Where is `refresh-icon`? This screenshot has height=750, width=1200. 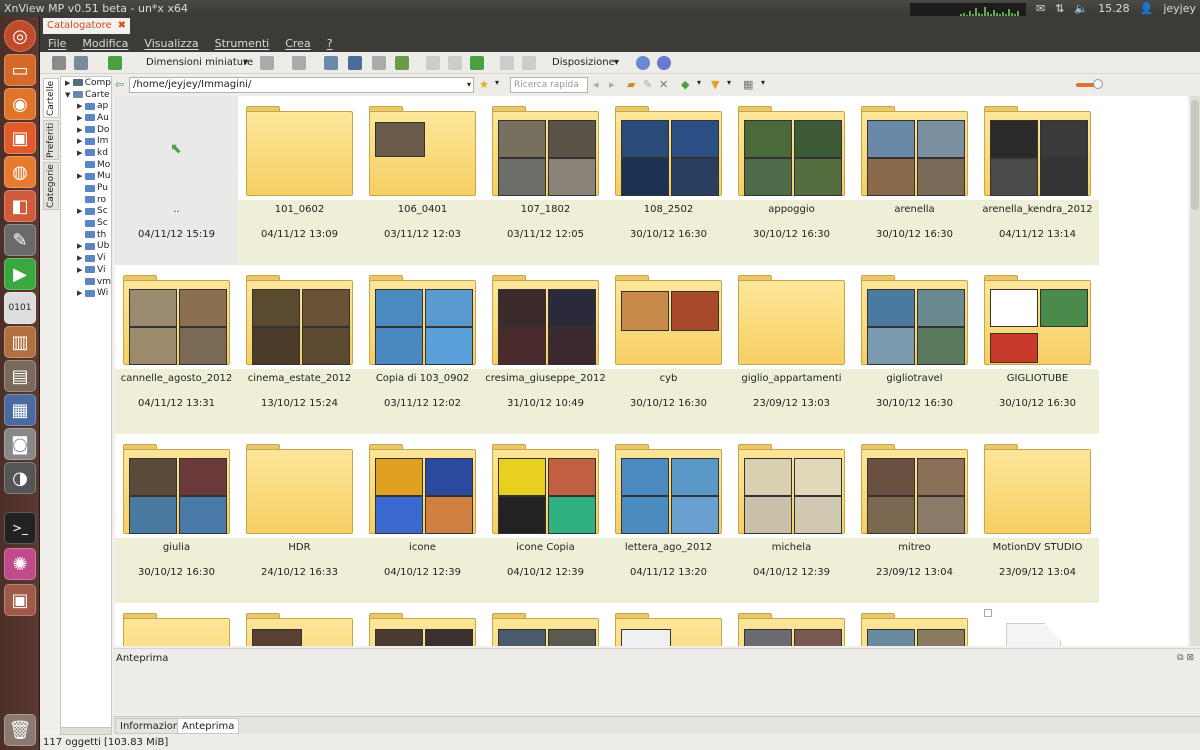 refresh-icon is located at coordinates (477, 63).